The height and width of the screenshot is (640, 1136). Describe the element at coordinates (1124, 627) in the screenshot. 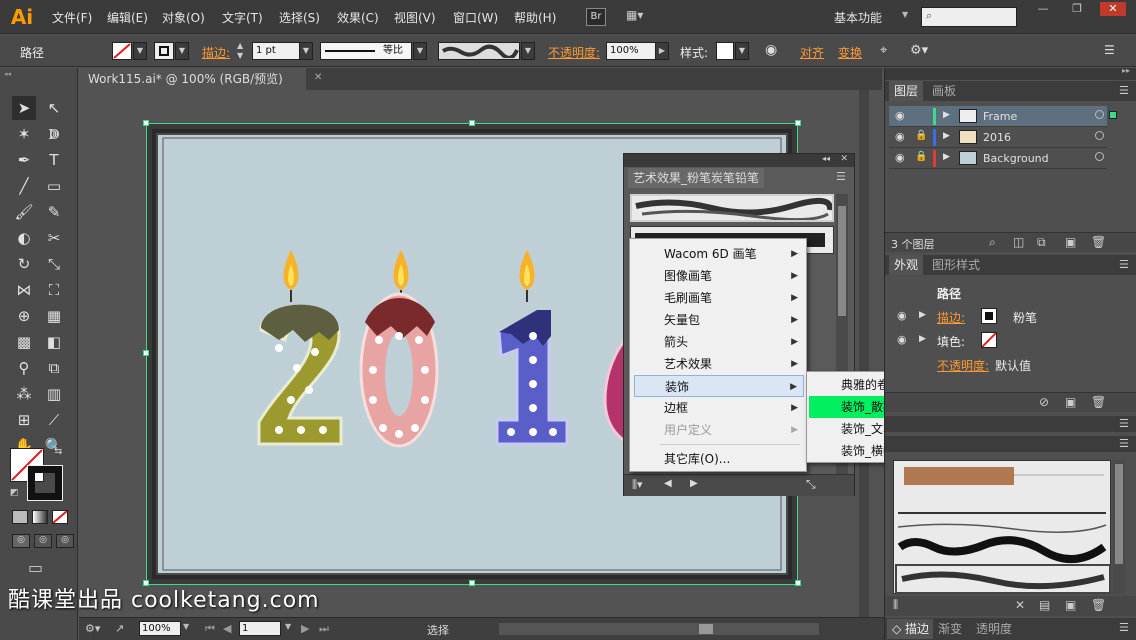

I see `bottom-panel-menu-icon: ☰` at that location.